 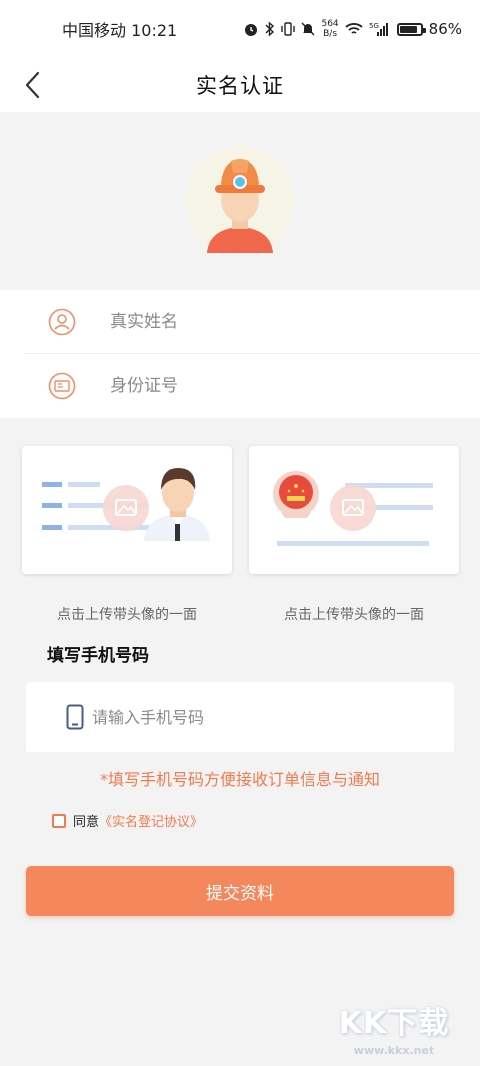 I want to click on signal-5g-icon: 5G, so click(x=378, y=29).